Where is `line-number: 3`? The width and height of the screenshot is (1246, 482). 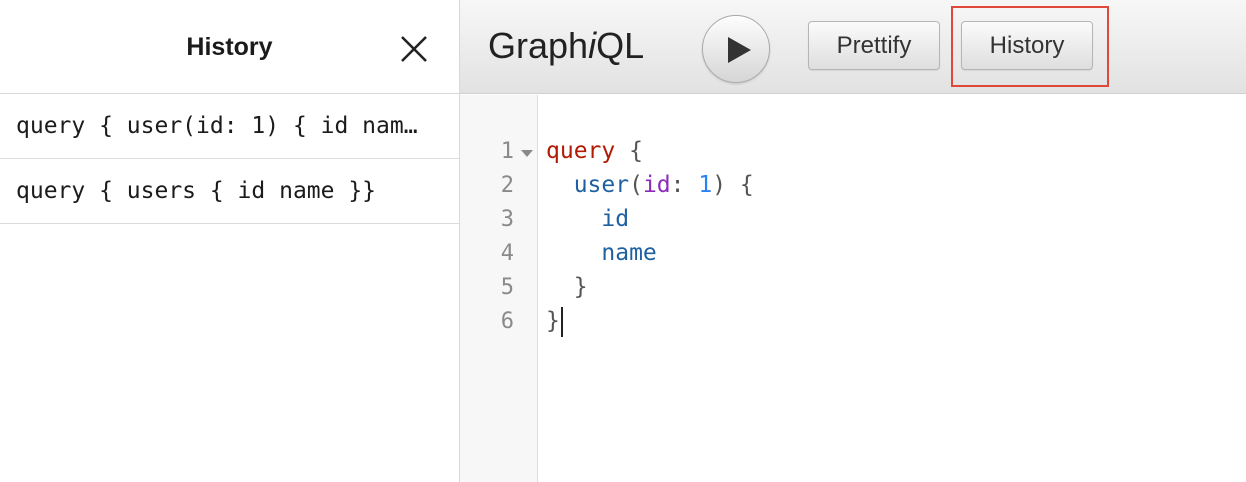 line-number: 3 is located at coordinates (507, 219).